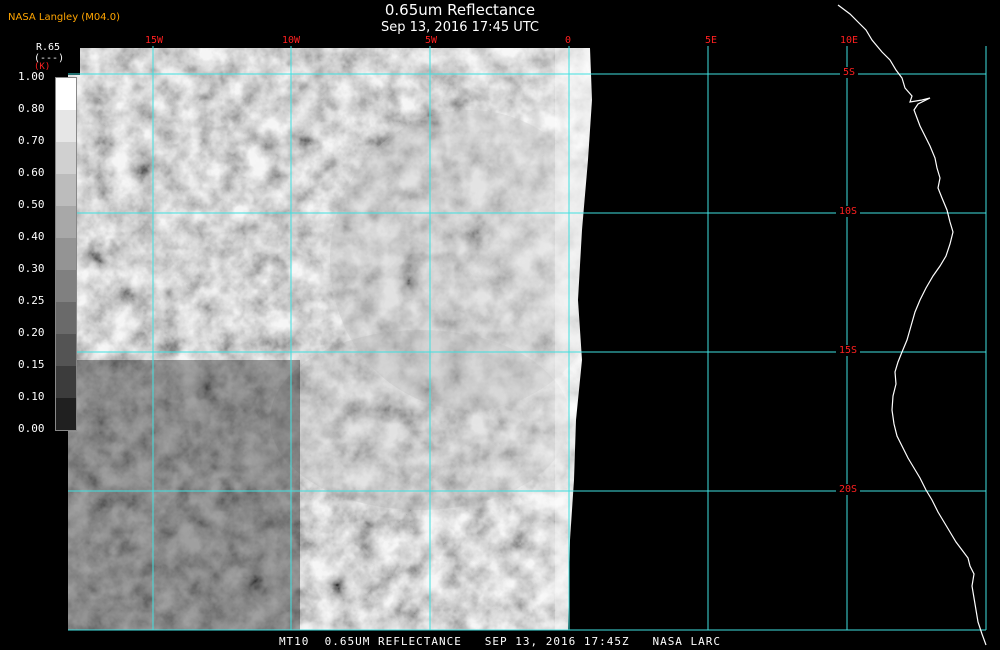  I want to click on colorbar-tick: 0.15, so click(31, 364).